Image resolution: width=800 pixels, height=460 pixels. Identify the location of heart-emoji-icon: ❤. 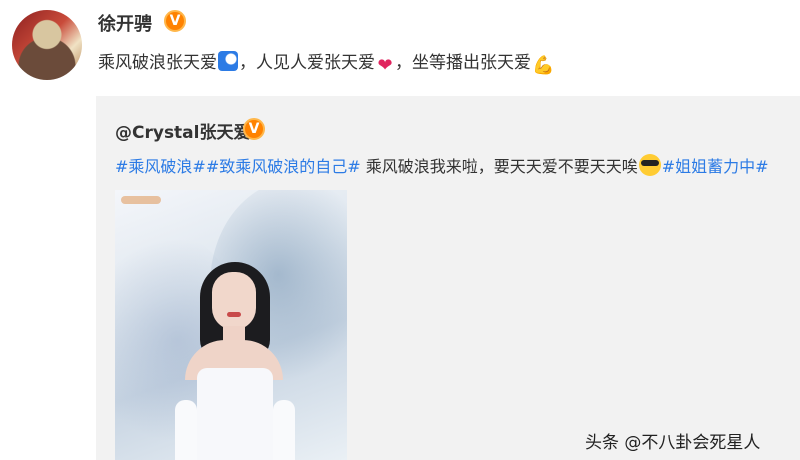
(385, 65).